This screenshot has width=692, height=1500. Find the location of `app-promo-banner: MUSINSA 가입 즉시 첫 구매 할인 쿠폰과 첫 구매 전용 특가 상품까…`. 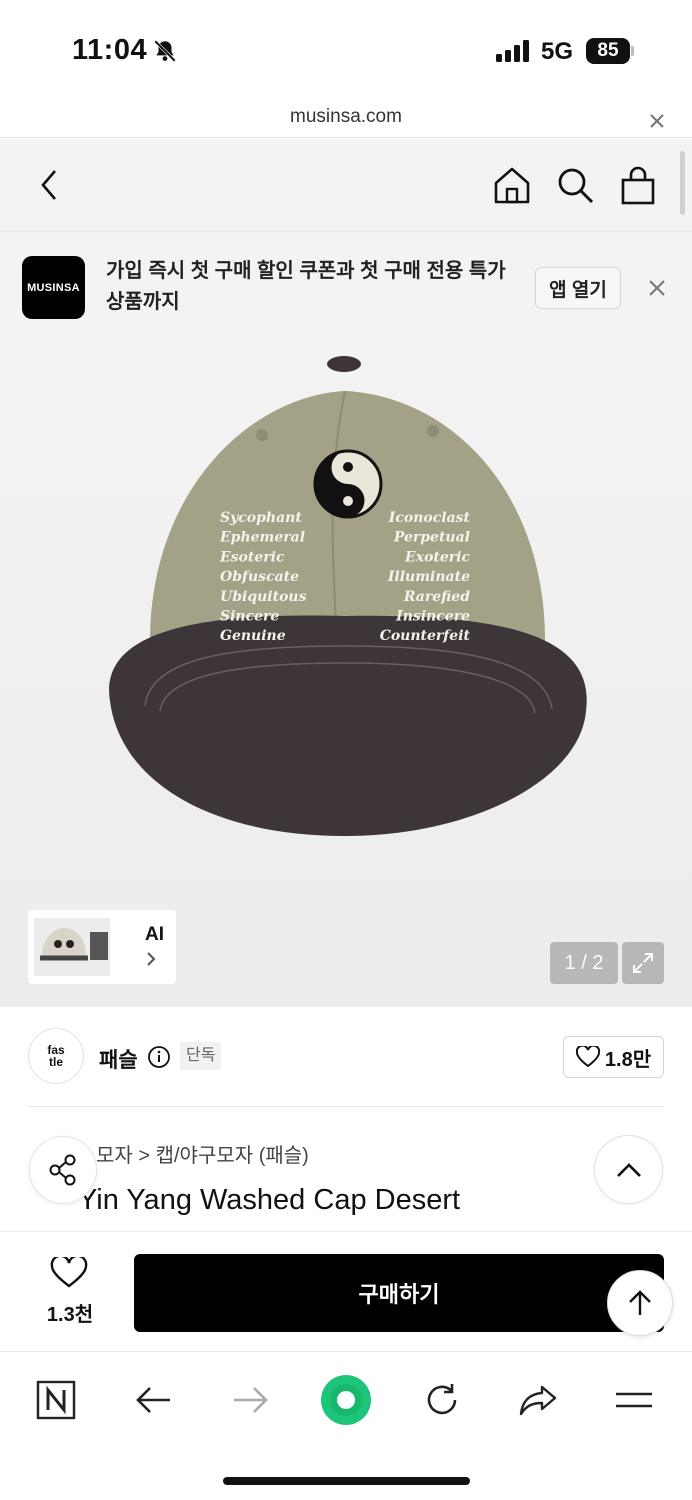

app-promo-banner: MUSINSA 가입 즉시 첫 구매 할인 쿠폰과 첫 구매 전용 특가 상품까… is located at coordinates (346, 286).